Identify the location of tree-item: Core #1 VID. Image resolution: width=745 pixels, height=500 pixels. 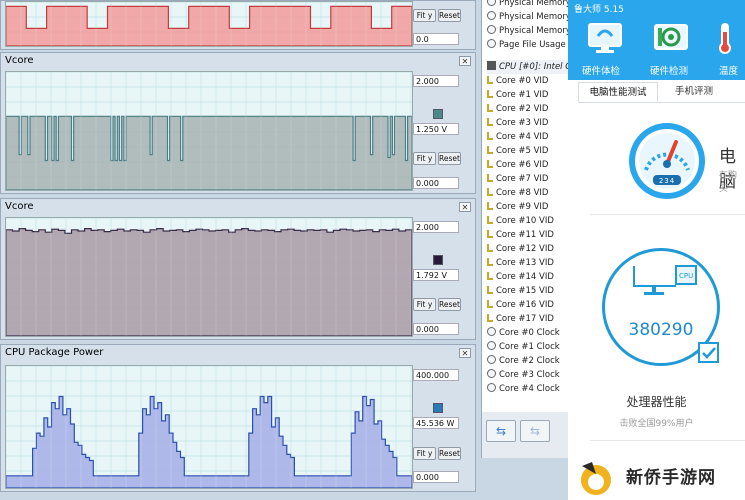
(517, 95).